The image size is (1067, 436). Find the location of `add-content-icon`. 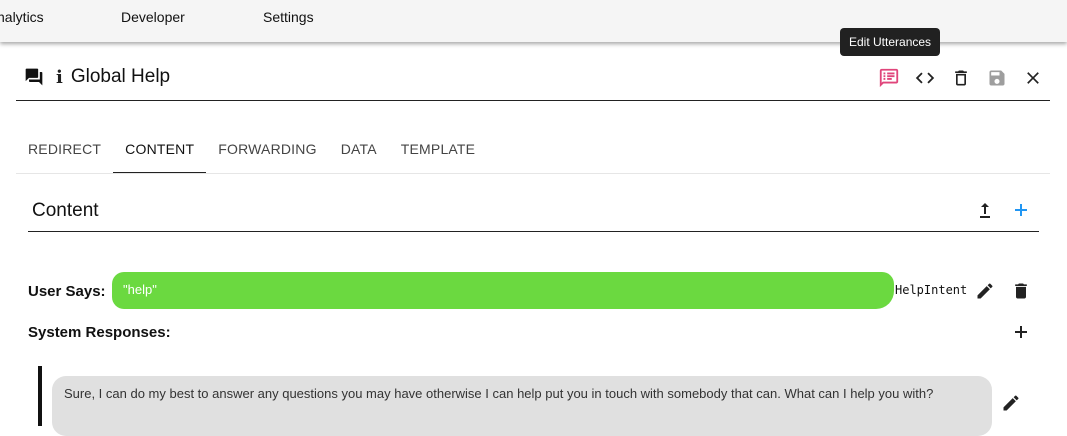

add-content-icon is located at coordinates (1021, 210).